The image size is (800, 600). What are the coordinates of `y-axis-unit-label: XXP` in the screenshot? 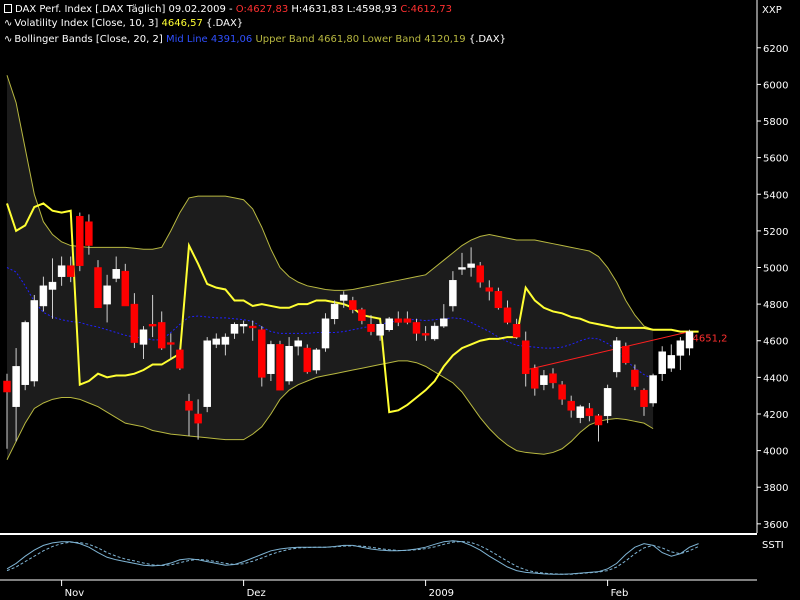 It's located at (772, 10).